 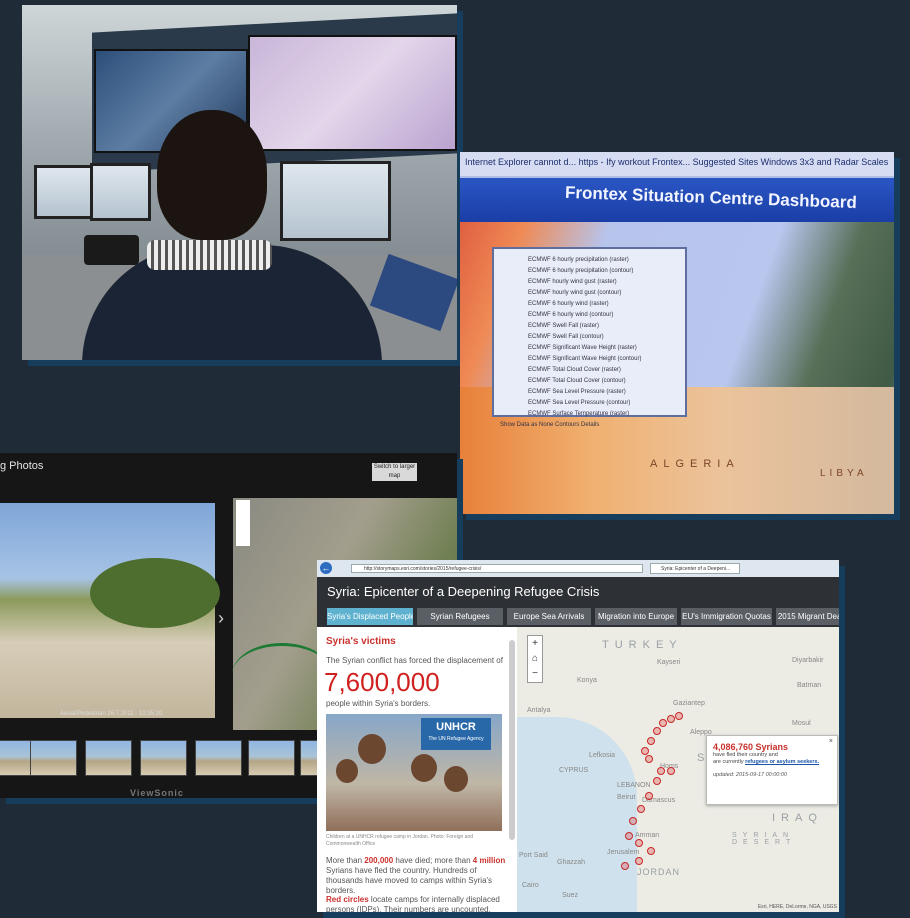 I want to click on layer-row: ECMWF 6 hourly precipitation (raster), so click(x=589, y=260).